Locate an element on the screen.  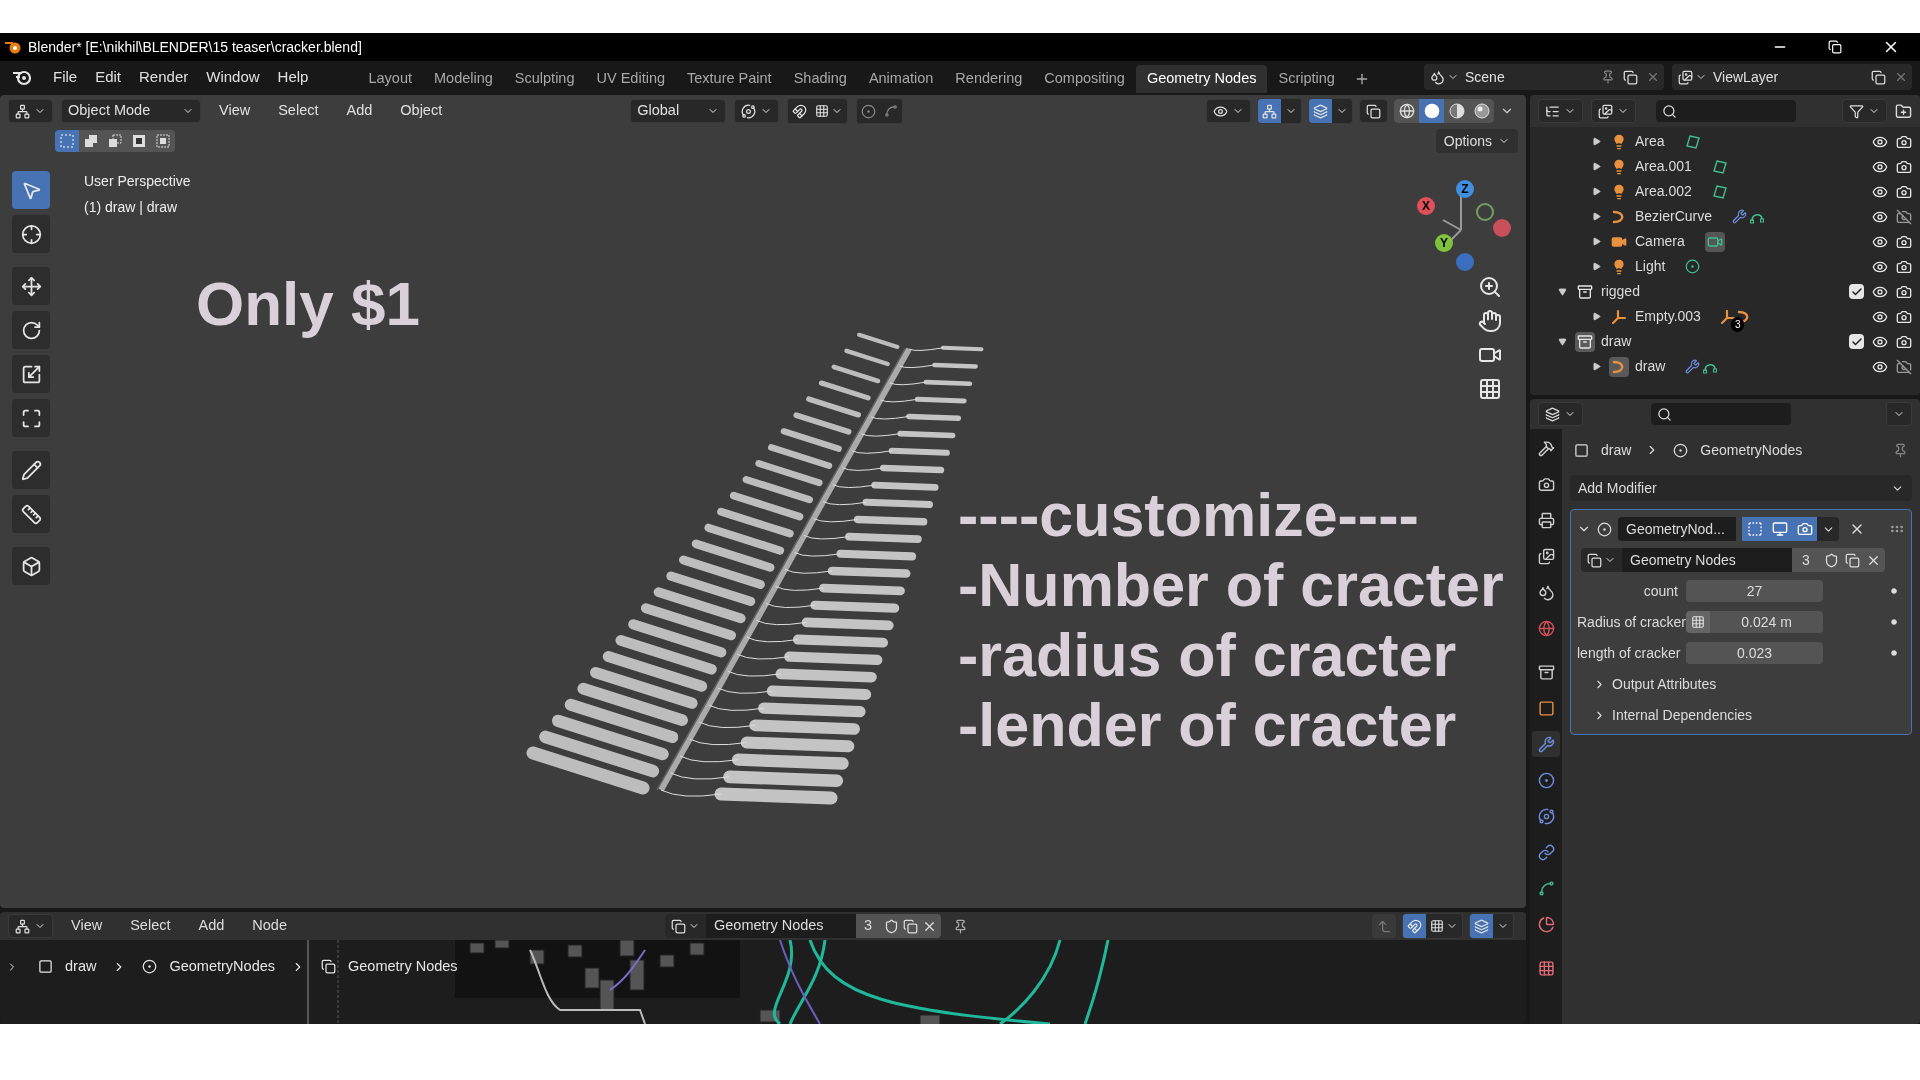
workspace-tab: UV Editing is located at coordinates (630, 79).